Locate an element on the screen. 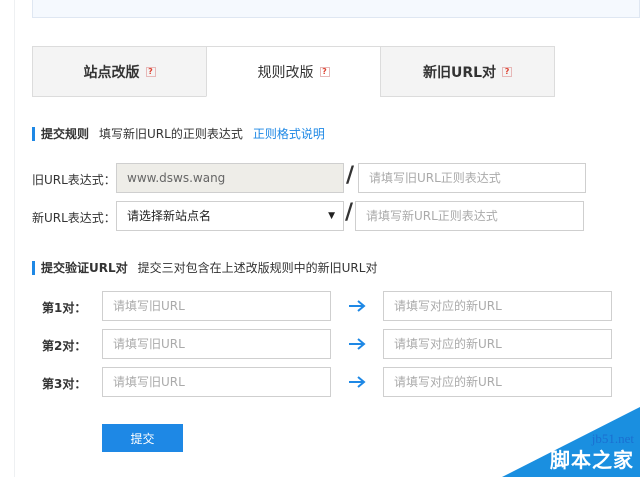  section-description: 填写新旧URL的正则表达式 is located at coordinates (171, 134).